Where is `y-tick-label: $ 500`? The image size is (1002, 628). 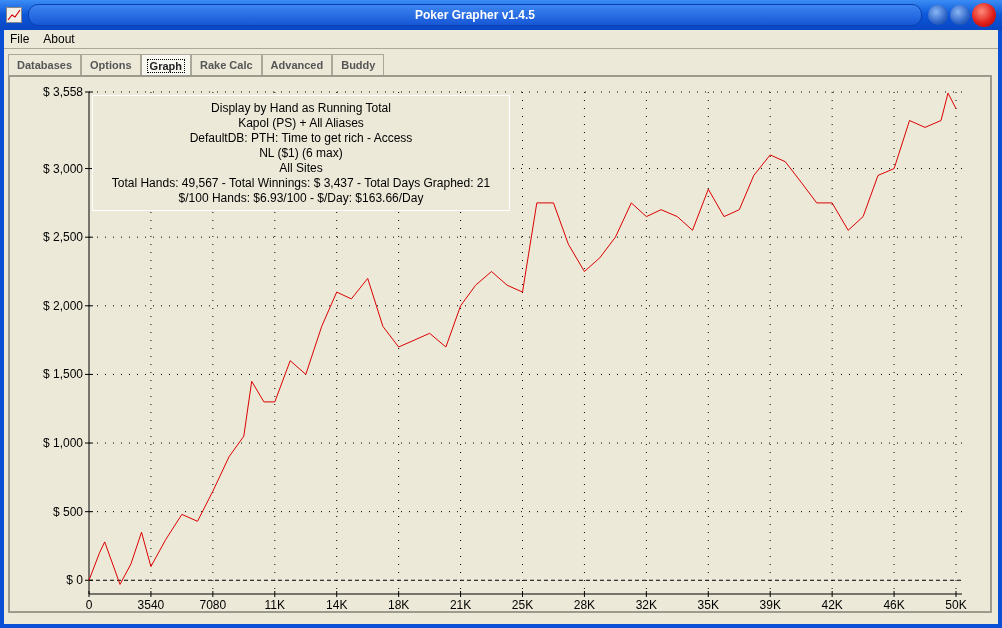
y-tick-label: $ 500 is located at coordinates (67, 511).